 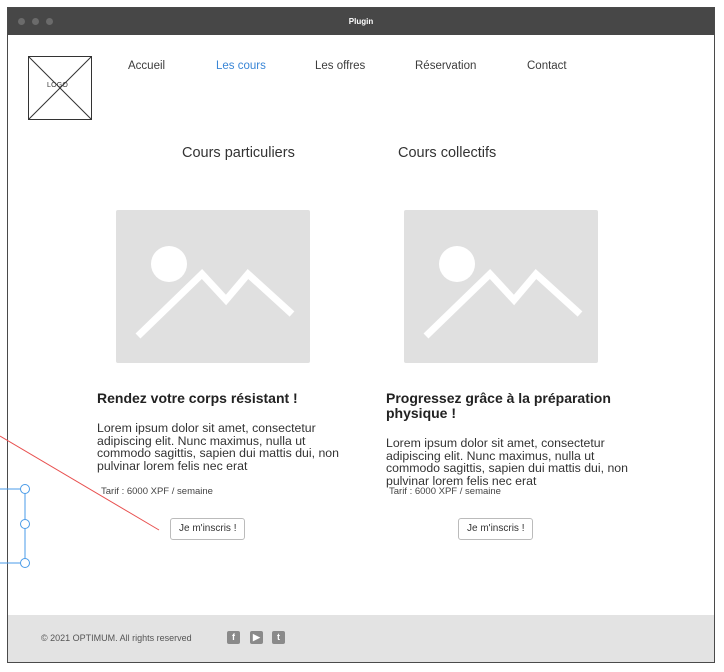 What do you see at coordinates (25, 489) in the screenshot?
I see `resize-handle-top` at bounding box center [25, 489].